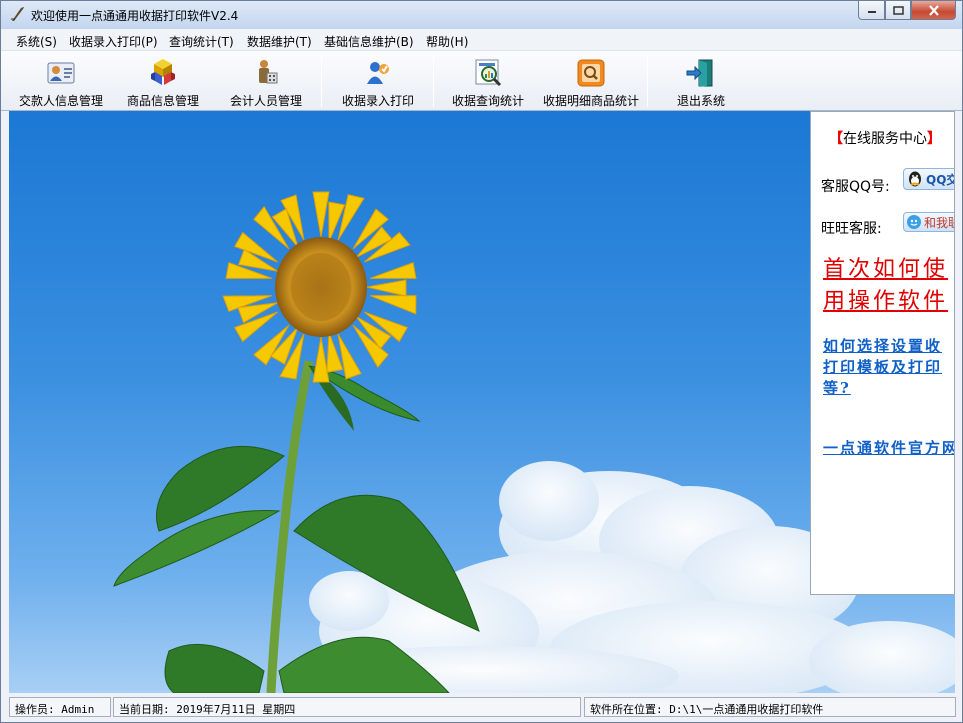  Describe the element at coordinates (487, 101) in the screenshot. I see `receipt-query-label: 收据查询统计` at that location.